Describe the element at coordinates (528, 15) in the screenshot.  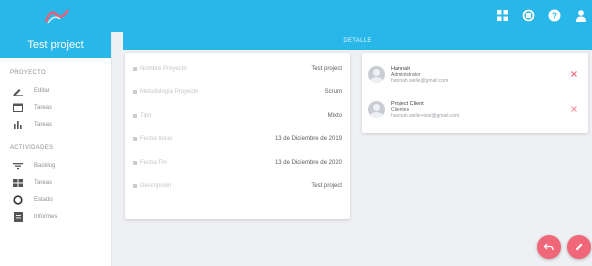
I see `refresh-icon` at that location.